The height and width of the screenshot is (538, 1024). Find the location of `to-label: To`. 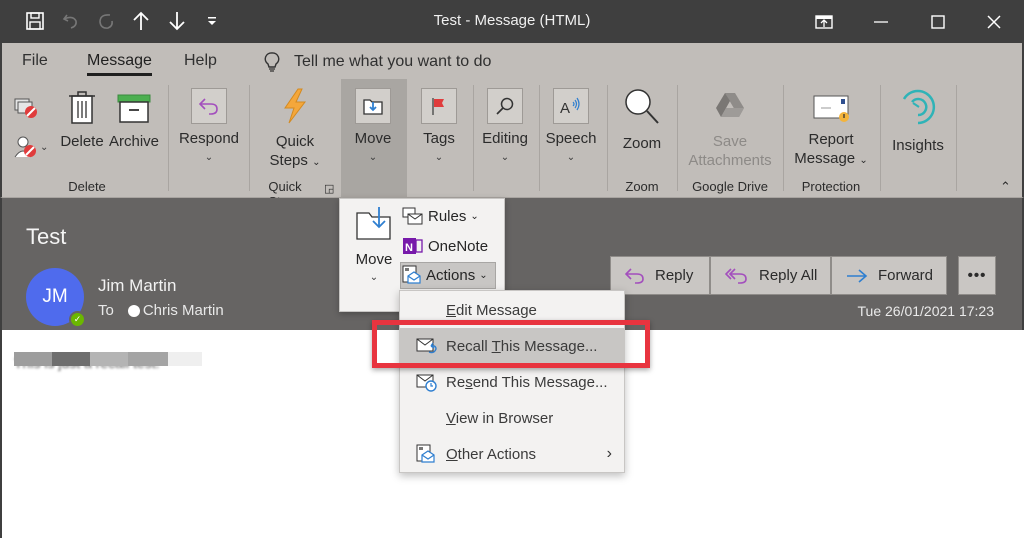

to-label: To is located at coordinates (106, 310).